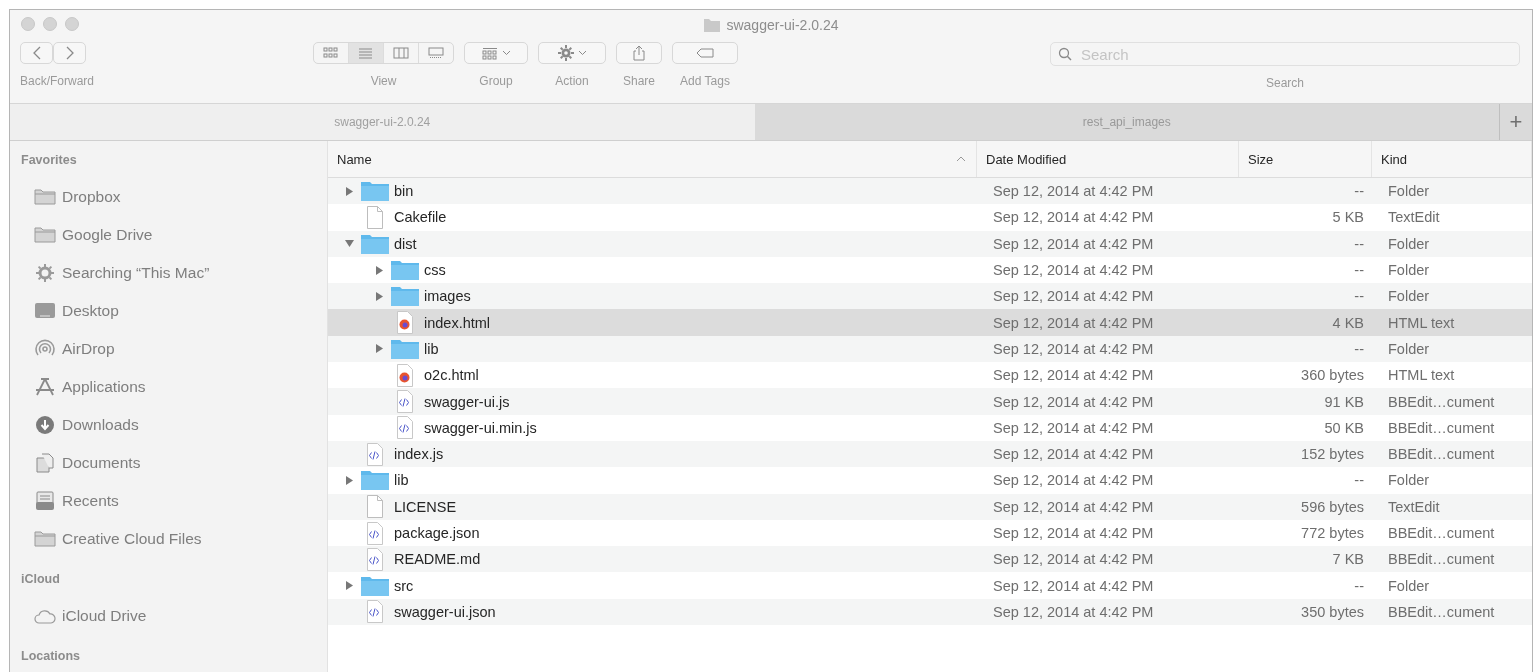 This screenshot has height=672, width=1535. What do you see at coordinates (930, 296) in the screenshot?
I see `file-row: images Sep 12, 2014 at 4:42 PM -- Folder` at bounding box center [930, 296].